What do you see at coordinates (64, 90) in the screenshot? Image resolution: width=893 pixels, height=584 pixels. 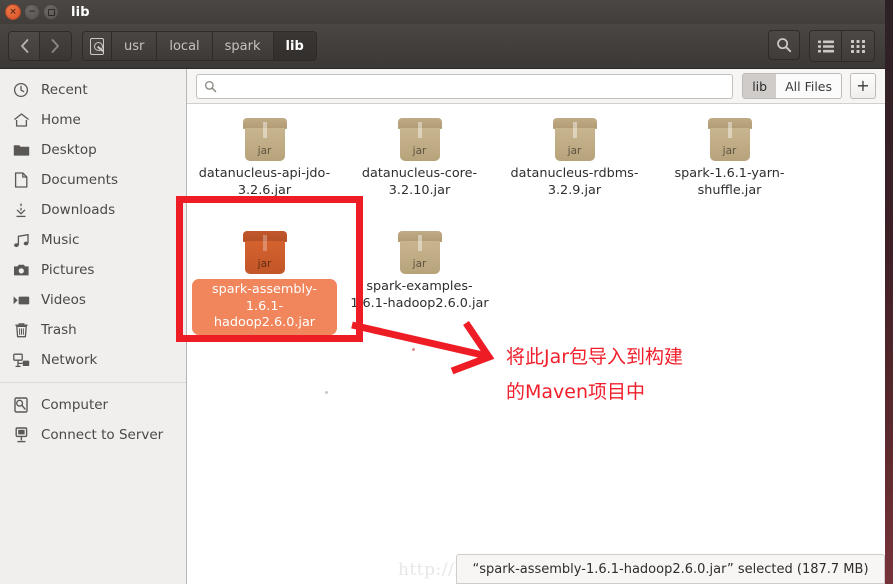 I see `sidebar-item-label: Recent` at bounding box center [64, 90].